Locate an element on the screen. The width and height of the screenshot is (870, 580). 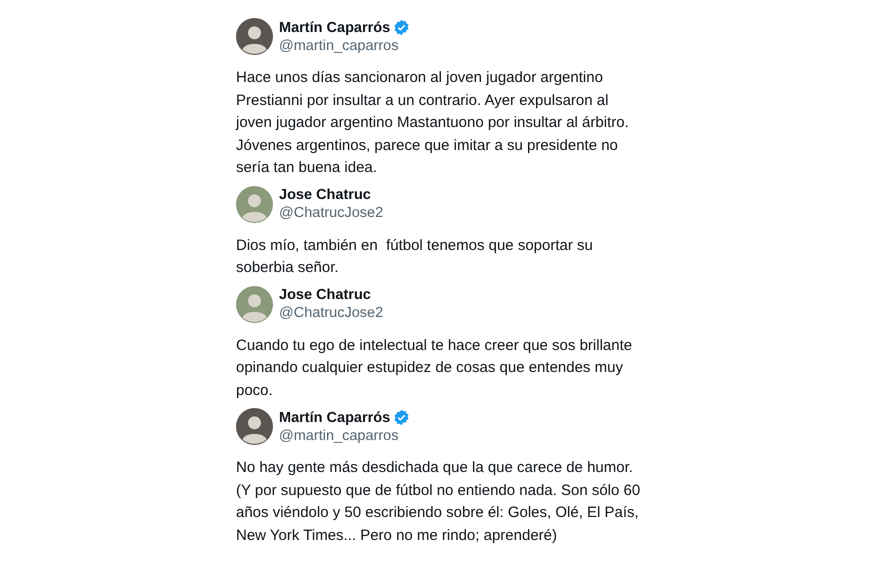
tweet-text: No hay gente más desdichada que la que carece de humor. (Y por supuesto que de fútbol no entiendo nada. Son sólo 60 años viéndolo y 50 escribiendo sobre él: Goles, Olé, El País, New York Times... Pero no me rindo; aprenderé) is located at coordinates (438, 502).